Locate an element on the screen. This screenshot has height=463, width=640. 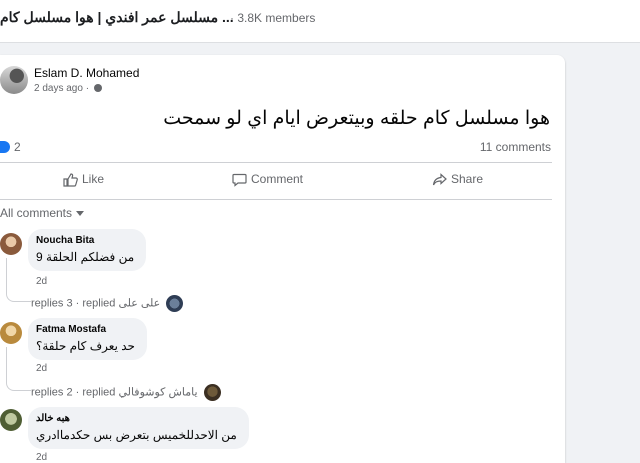
author-avatar is located at coordinates (14, 80).